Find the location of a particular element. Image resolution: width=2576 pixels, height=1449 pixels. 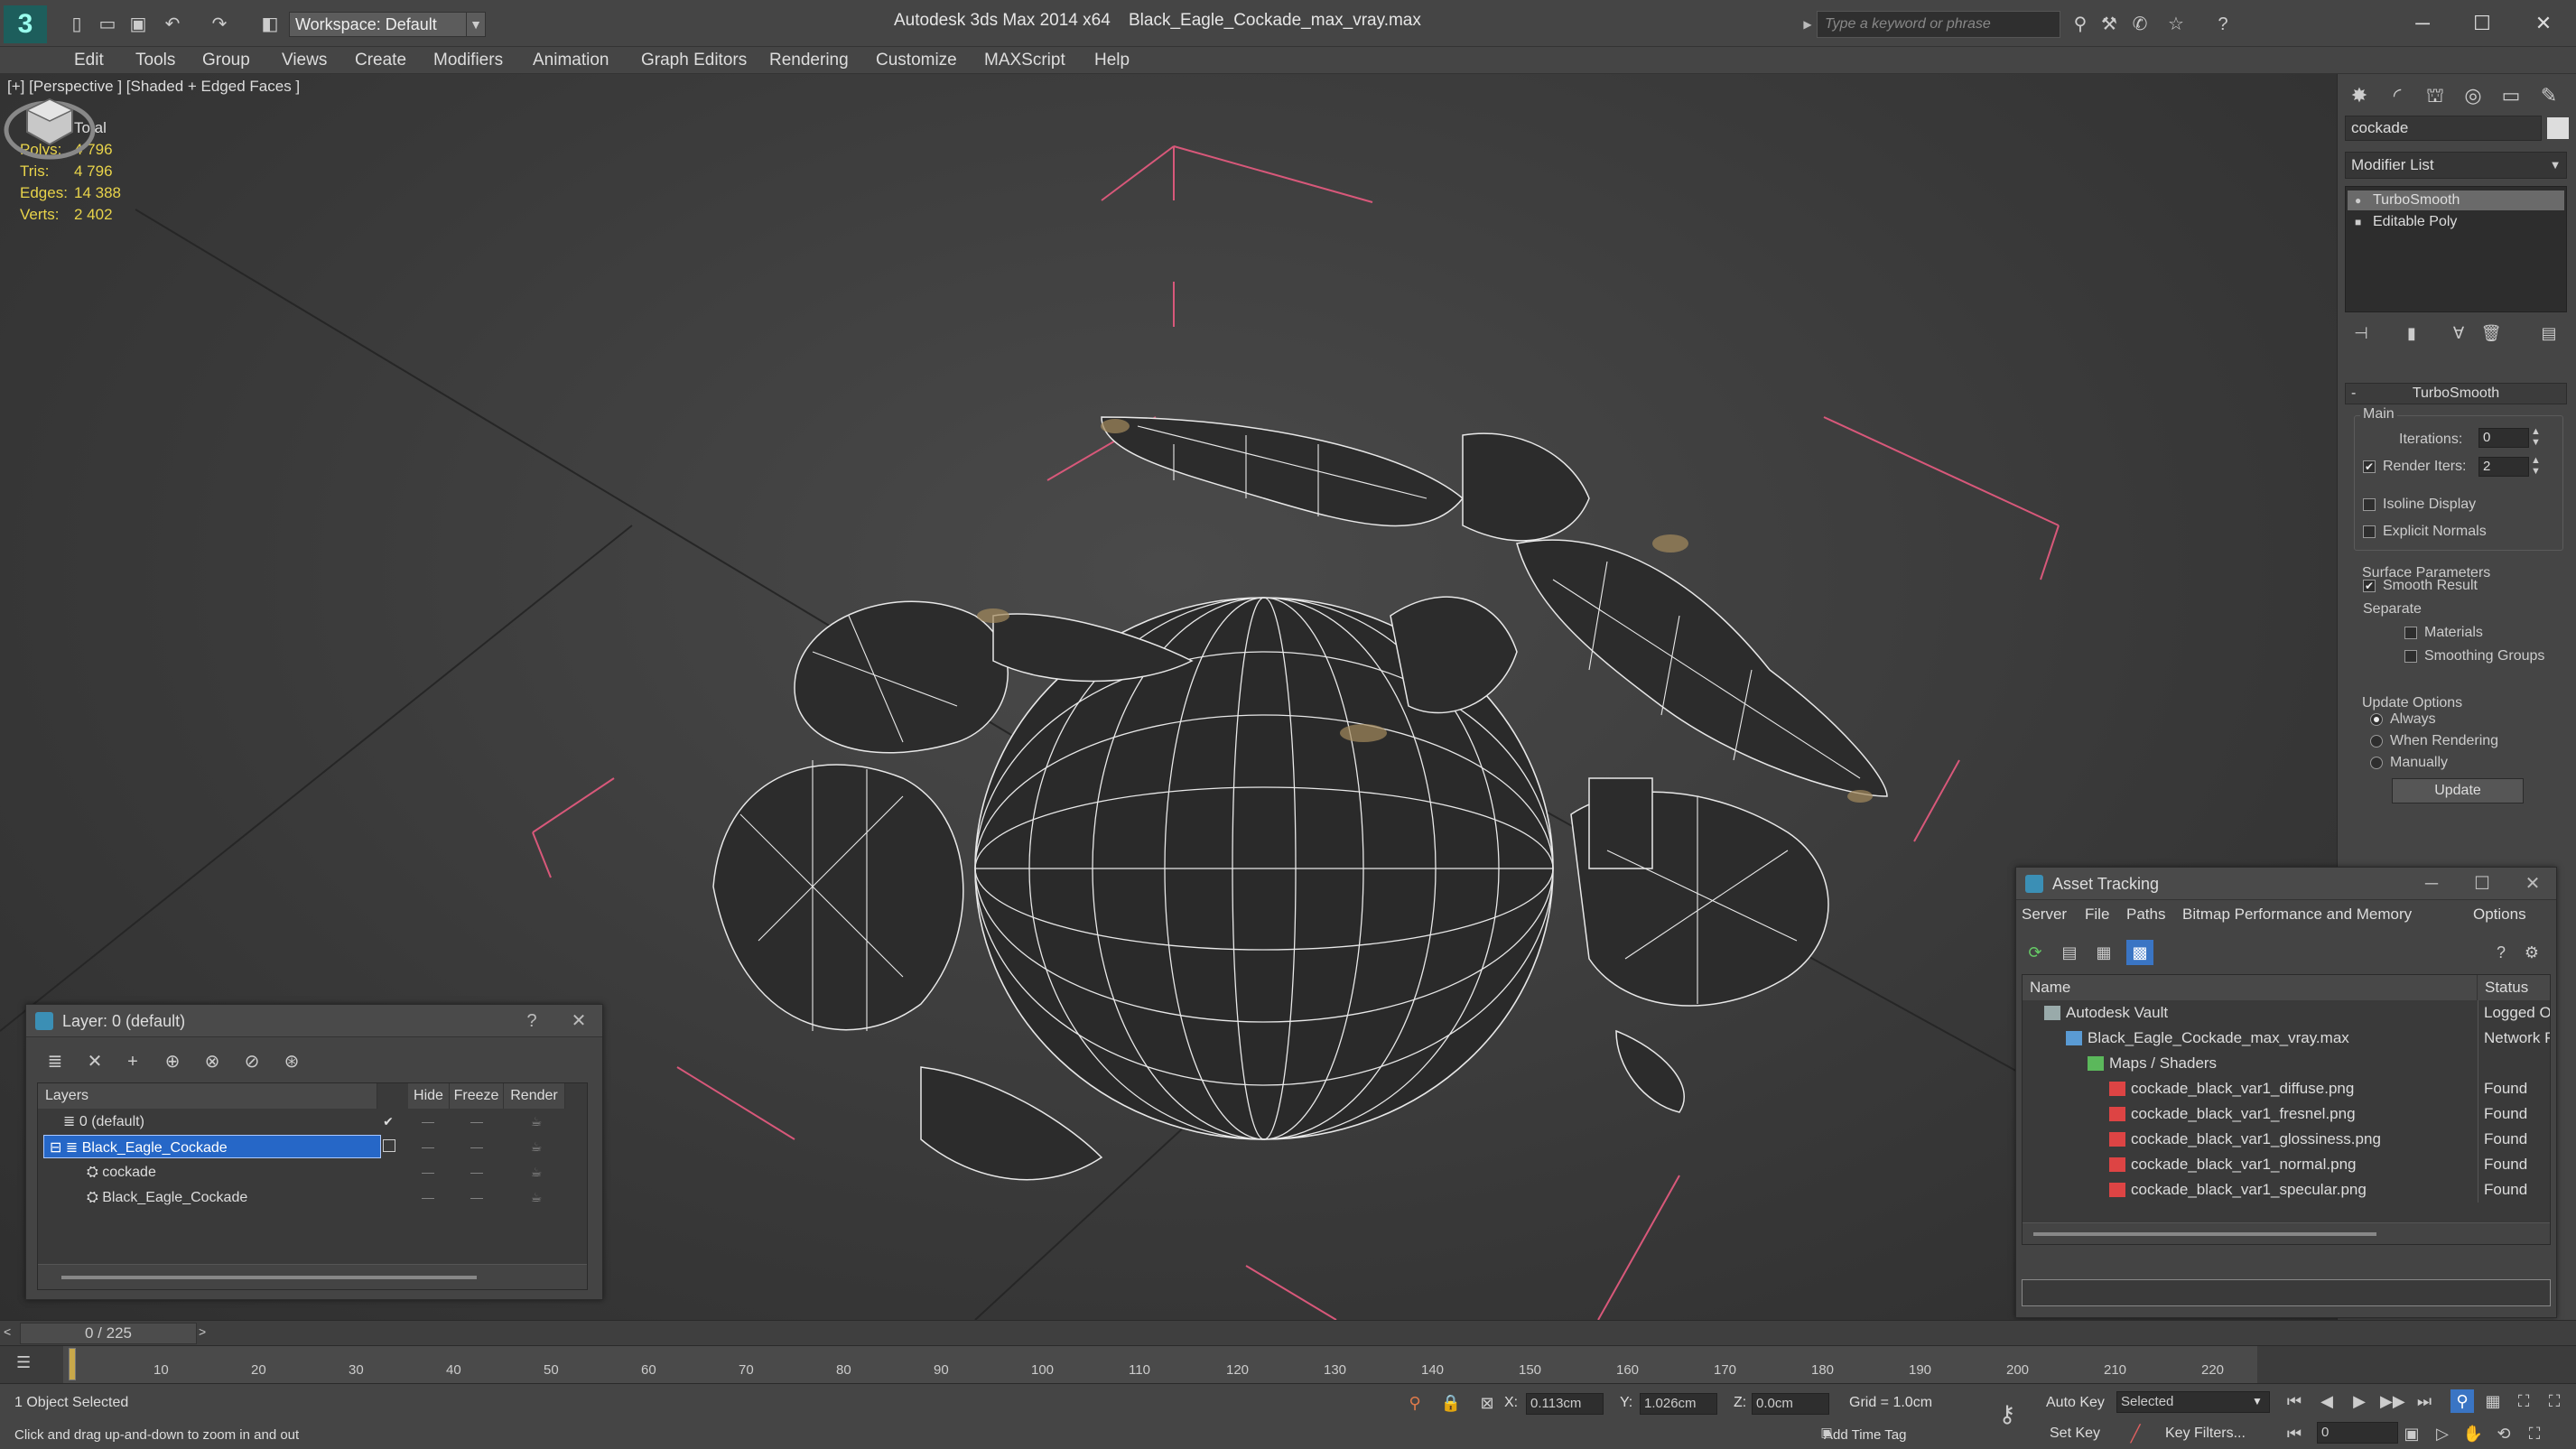

layer-row: ≣ 0 (default) ✔ — — ☕ is located at coordinates (312, 1121).